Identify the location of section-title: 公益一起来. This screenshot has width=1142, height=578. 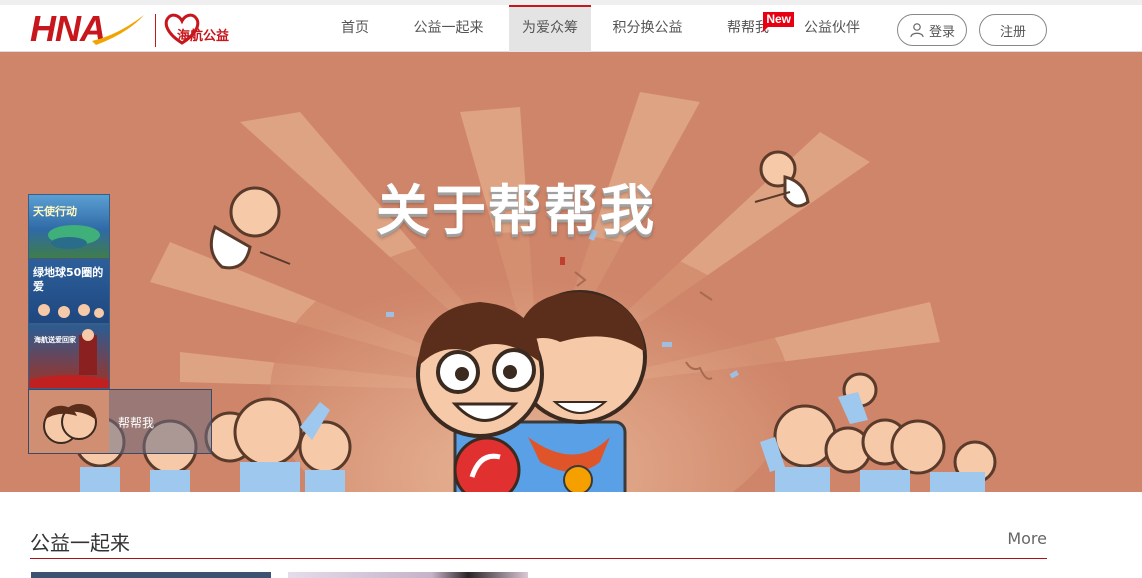
(80, 543).